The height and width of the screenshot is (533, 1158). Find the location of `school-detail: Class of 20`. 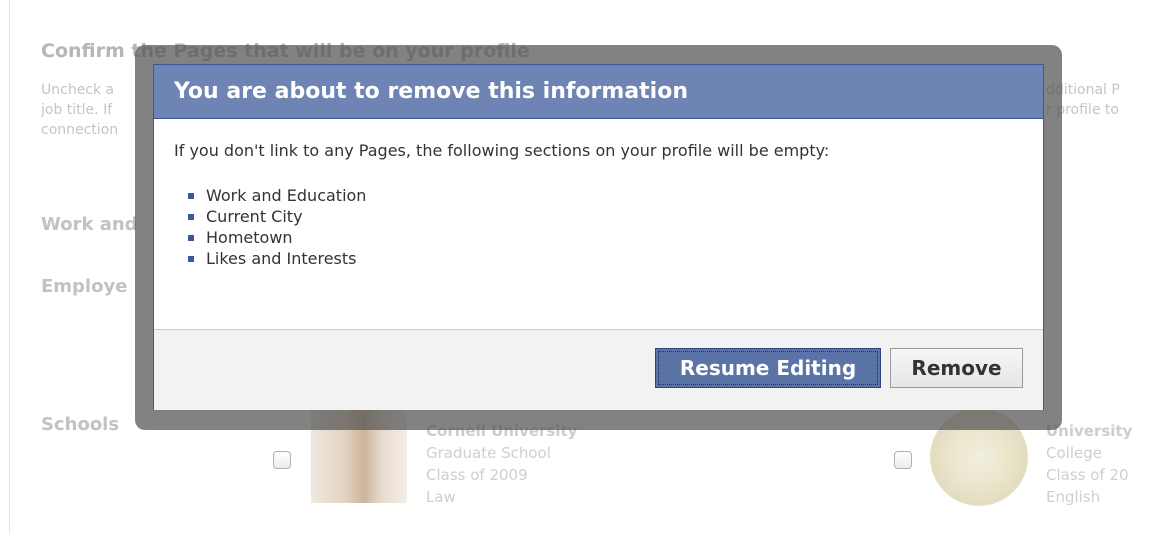

school-detail: Class of 20 is located at coordinates (1087, 475).